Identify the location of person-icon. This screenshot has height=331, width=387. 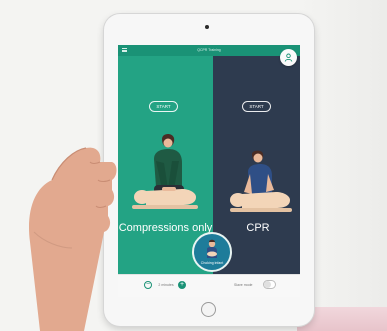
(288, 57).